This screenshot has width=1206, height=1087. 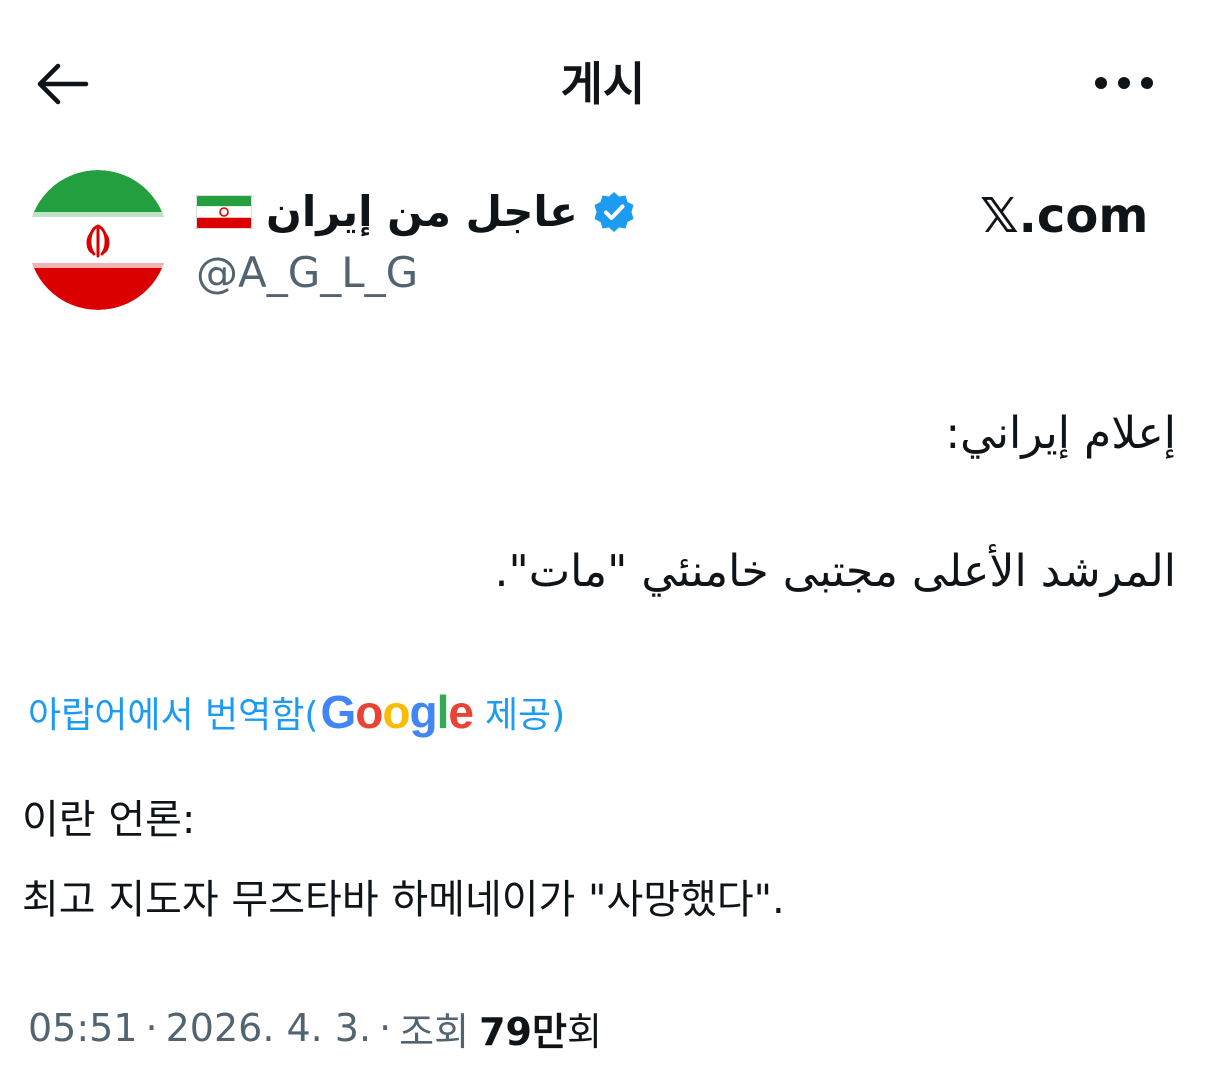 I want to click on more-horizontal-icon, so click(x=1124, y=84).